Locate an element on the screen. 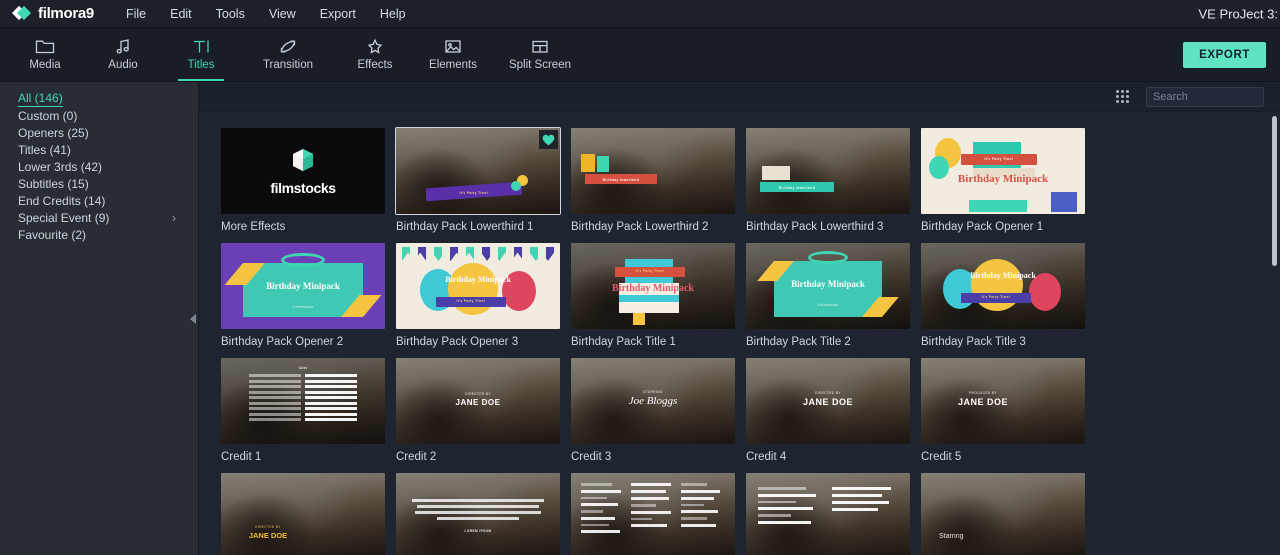  template-card: Credit 8 is located at coordinates (653, 514).